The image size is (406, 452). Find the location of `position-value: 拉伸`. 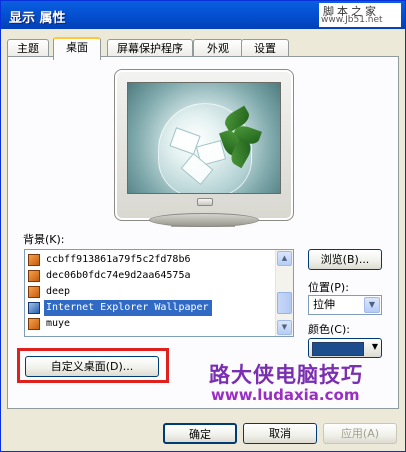

position-value: 拉伸 is located at coordinates (324, 304).